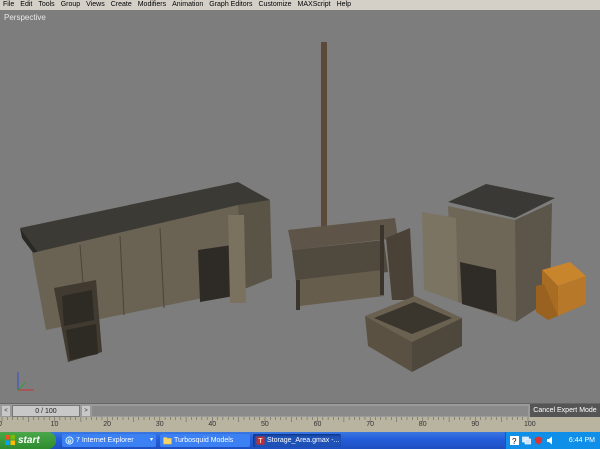 Image resolution: width=600 pixels, height=449 pixels. What do you see at coordinates (274, 5) in the screenshot?
I see `menu-item-customize: Customize` at bounding box center [274, 5].